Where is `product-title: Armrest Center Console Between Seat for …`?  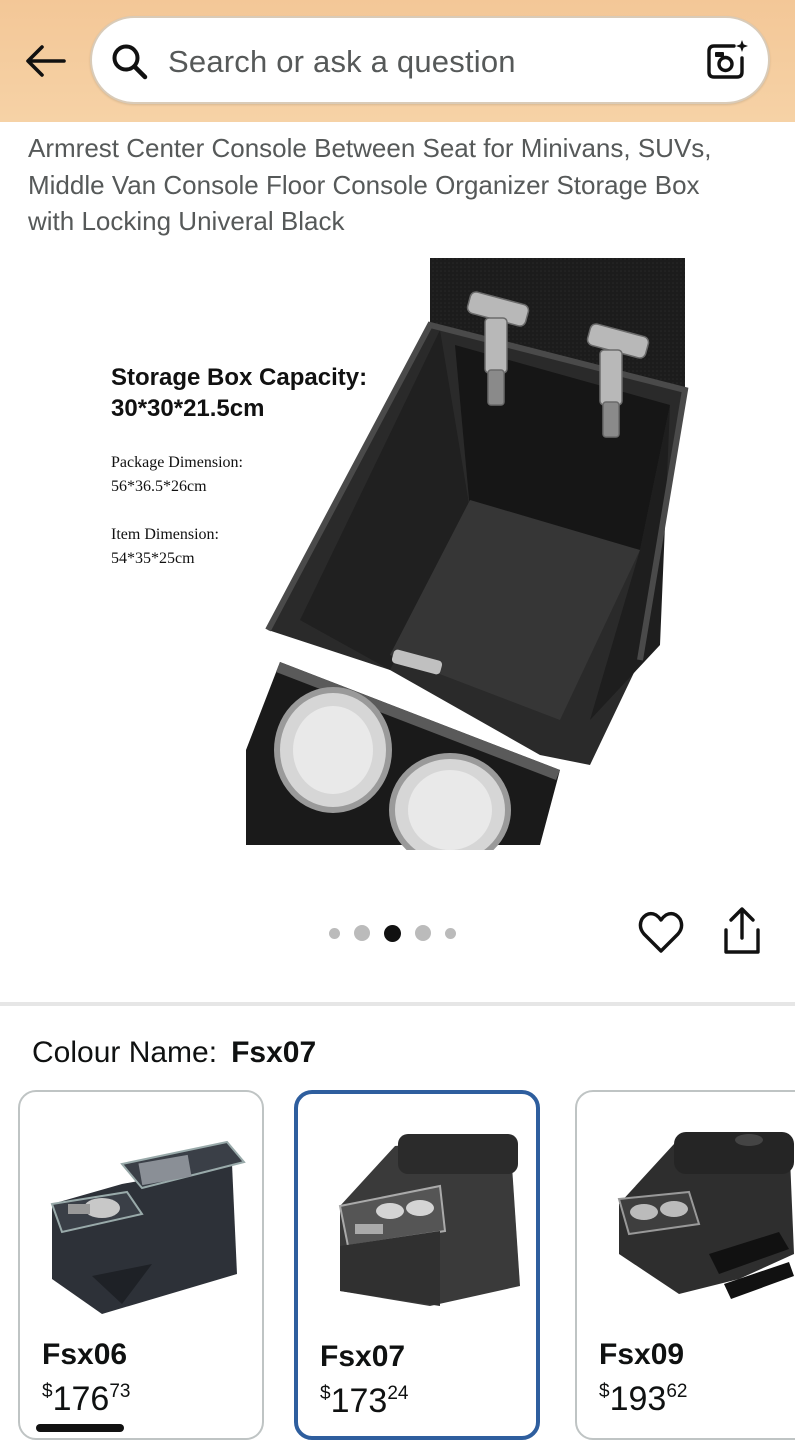
product-title: Armrest Center Console Between Seat for … is located at coordinates (388, 185).